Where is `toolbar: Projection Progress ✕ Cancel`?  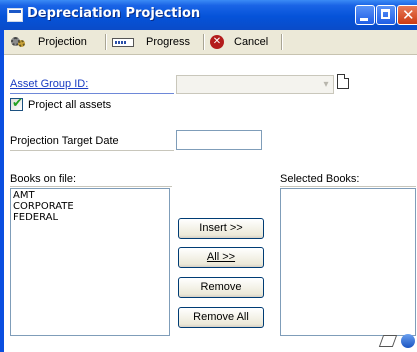 toolbar: Projection Progress ✕ Cancel is located at coordinates (210, 42).